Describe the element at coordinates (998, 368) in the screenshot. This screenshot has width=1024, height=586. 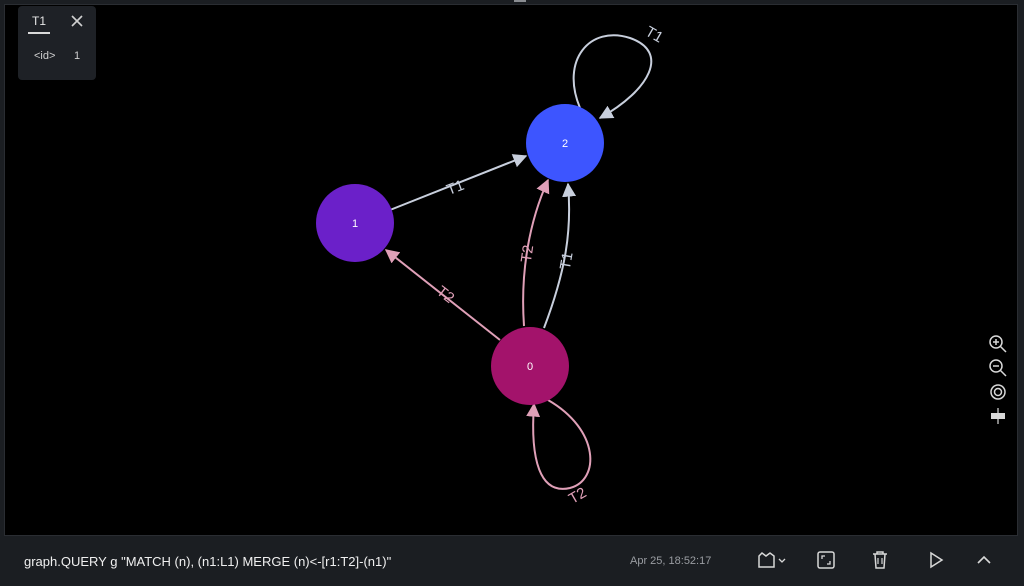
I see `zoom-out-icon` at that location.